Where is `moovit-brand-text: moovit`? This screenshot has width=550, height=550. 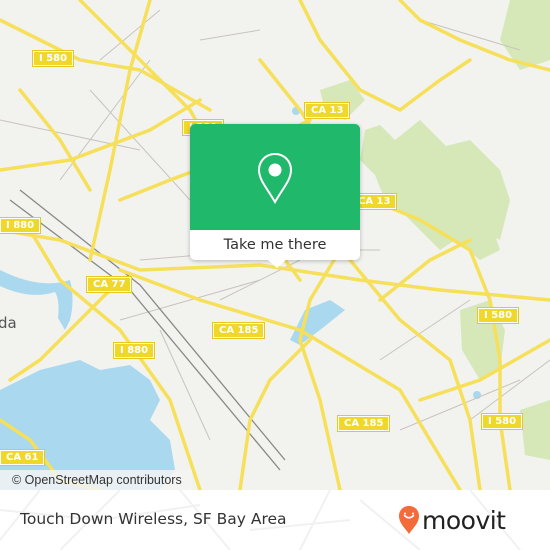 moovit-brand-text: moovit is located at coordinates (464, 520).